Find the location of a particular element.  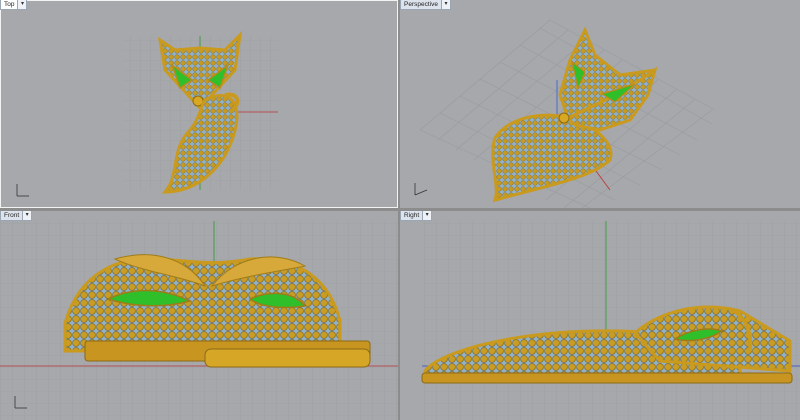

viewport-label-perspective: Perspective is located at coordinates (421, 5).